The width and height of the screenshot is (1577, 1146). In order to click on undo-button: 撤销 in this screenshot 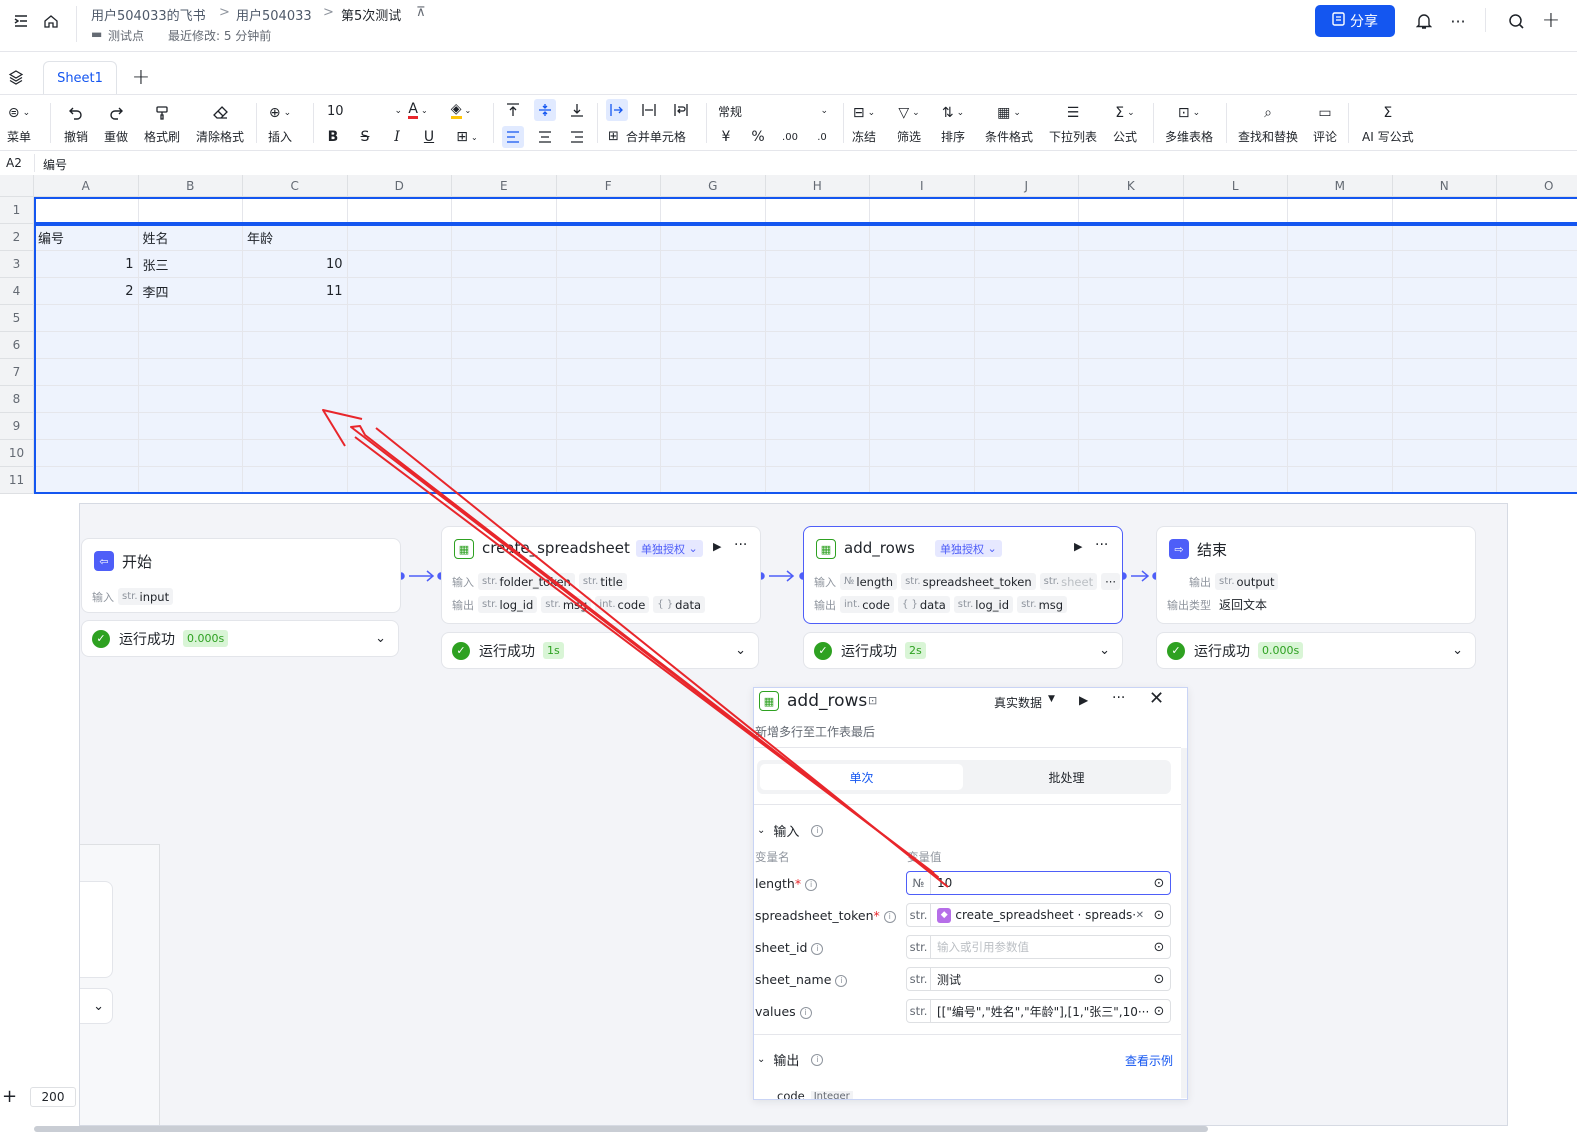, I will do `click(76, 124)`.